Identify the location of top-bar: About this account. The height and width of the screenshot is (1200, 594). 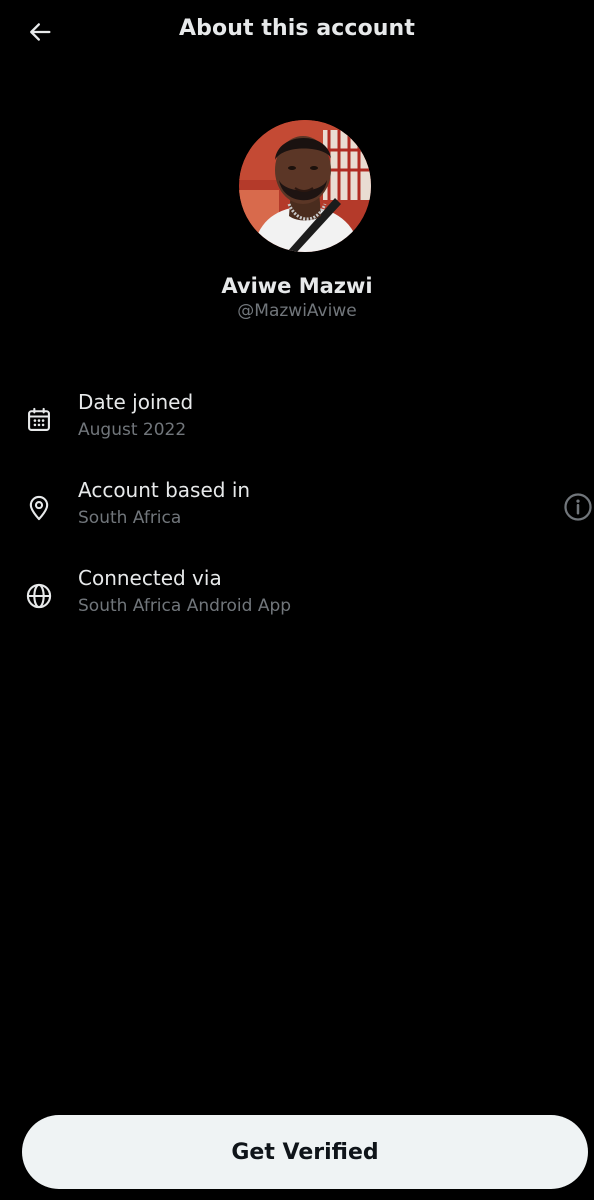
(297, 32).